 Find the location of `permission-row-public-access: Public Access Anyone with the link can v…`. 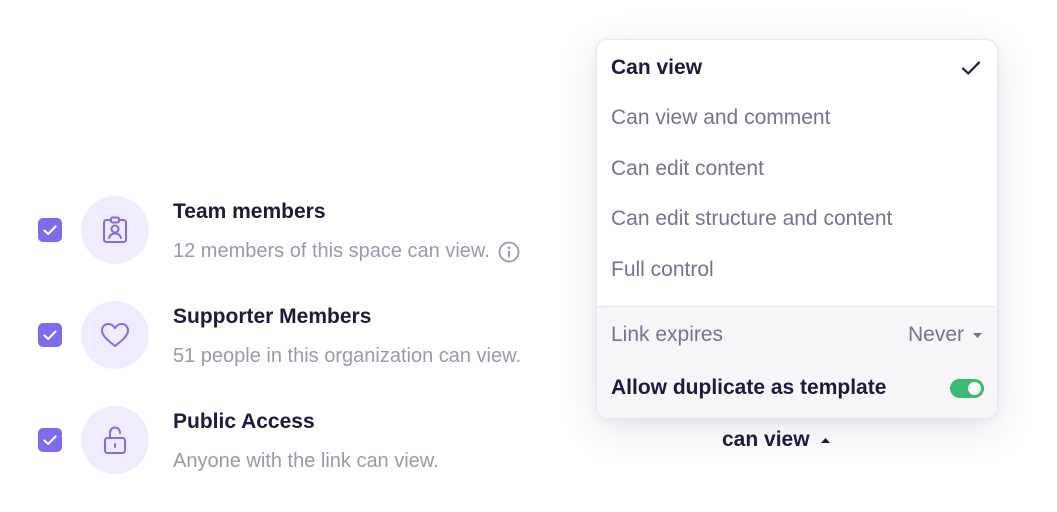

permission-row-public-access: Public Access Anyone with the link can v… is located at coordinates (300, 446).